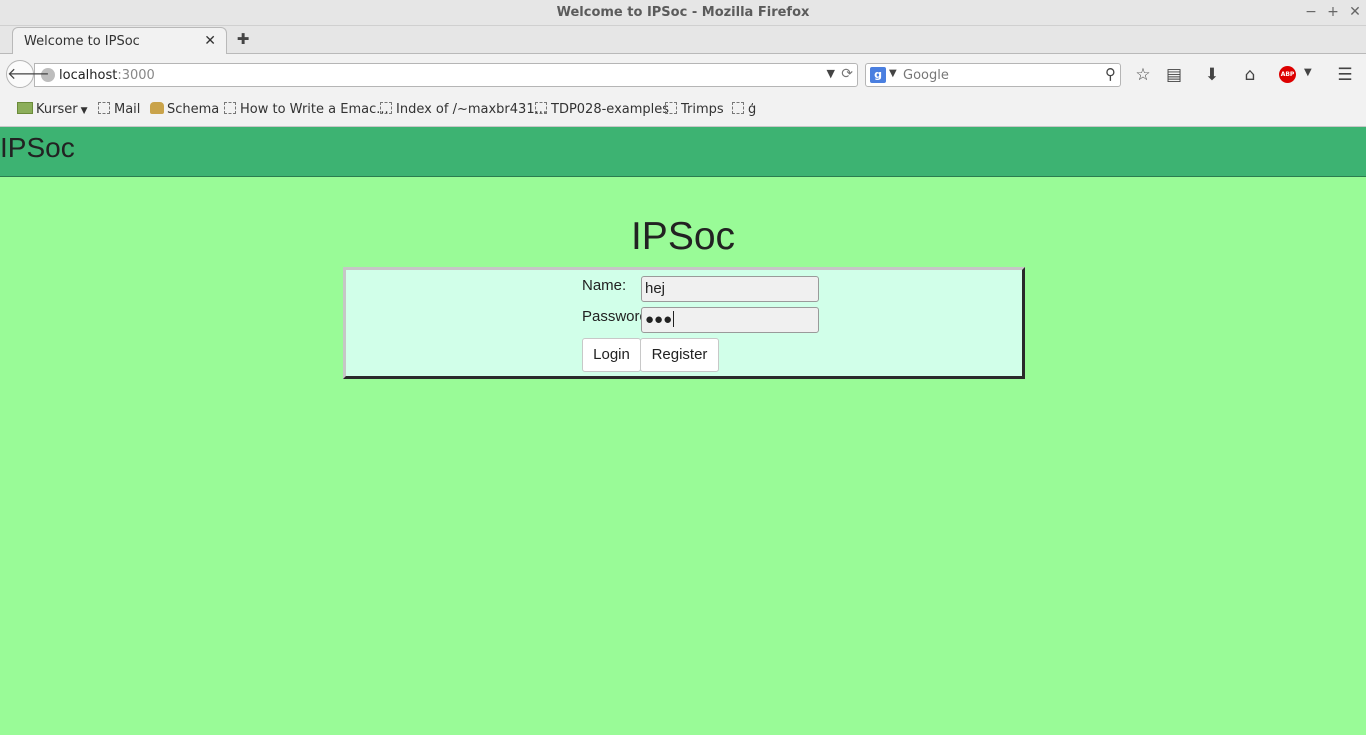 Image resolution: width=1366 pixels, height=735 pixels. I want to click on bookmark-tdp028: TDP028-examples, so click(602, 109).